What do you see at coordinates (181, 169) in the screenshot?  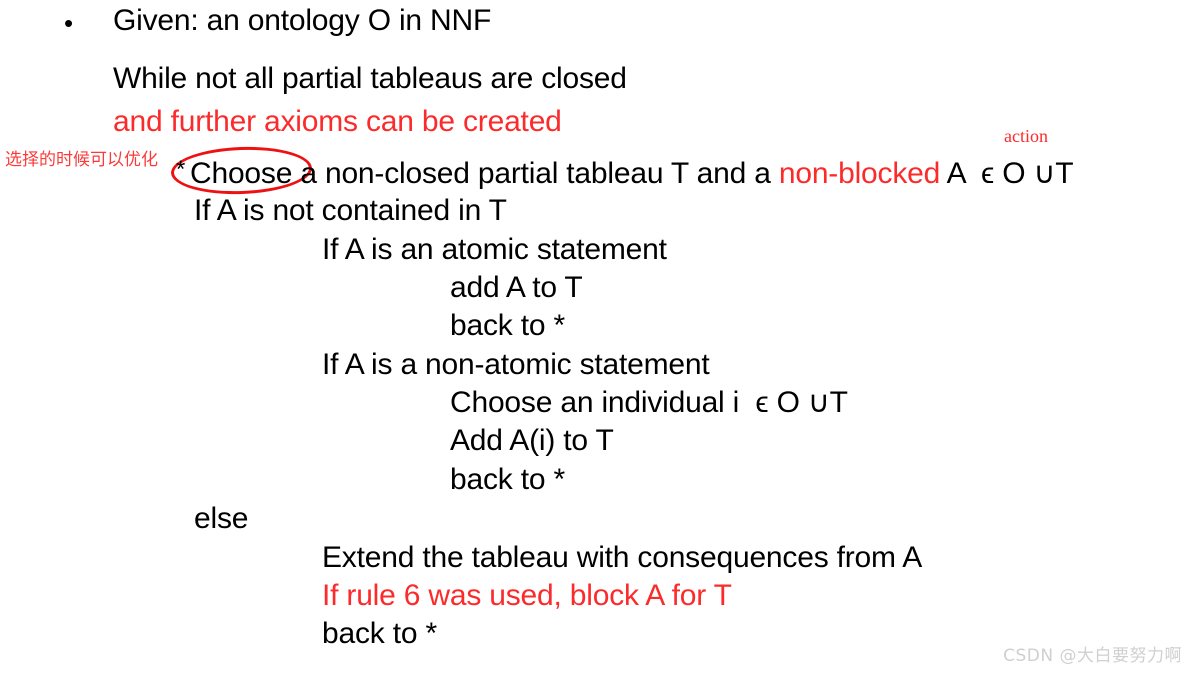 I see `star-marker: *` at bounding box center [181, 169].